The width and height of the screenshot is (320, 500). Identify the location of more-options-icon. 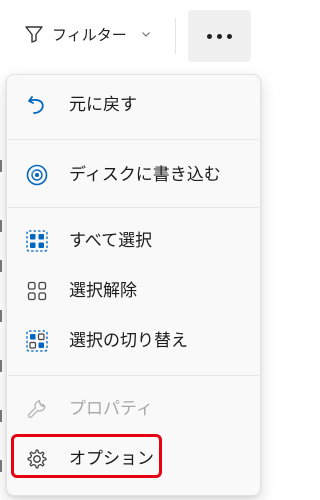
(209, 36).